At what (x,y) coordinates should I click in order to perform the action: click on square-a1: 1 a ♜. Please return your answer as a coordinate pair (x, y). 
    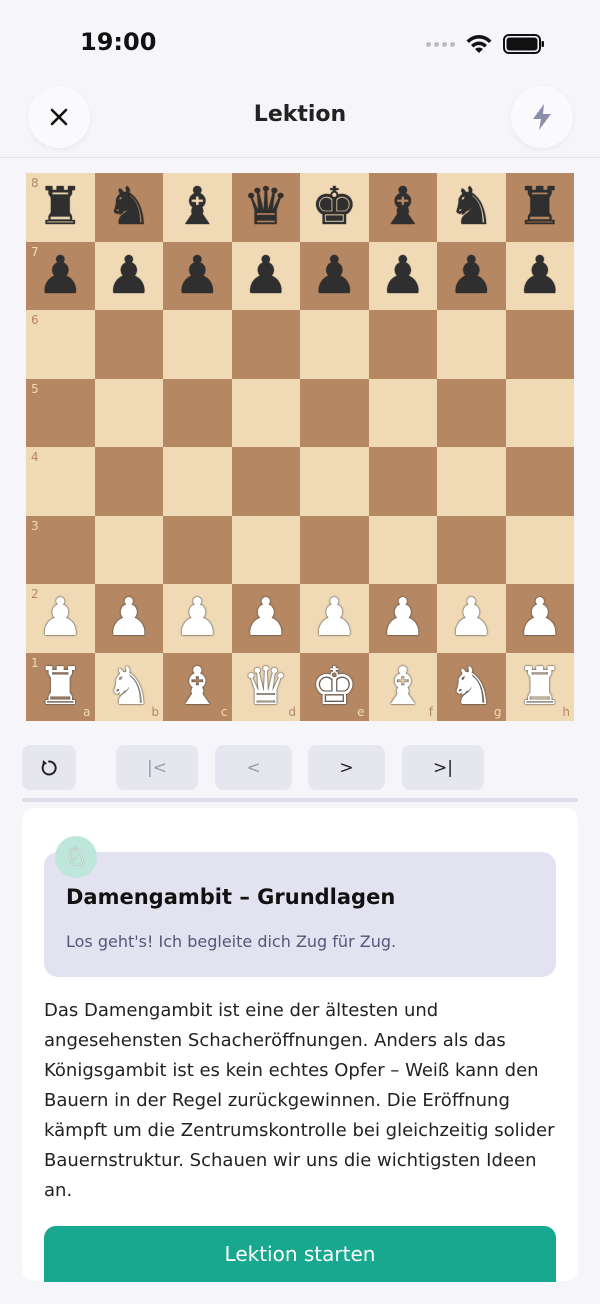
    Looking at the image, I should click on (60, 686).